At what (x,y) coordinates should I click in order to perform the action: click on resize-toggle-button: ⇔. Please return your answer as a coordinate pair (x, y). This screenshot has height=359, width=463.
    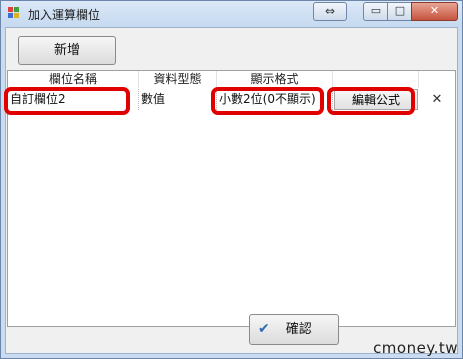
    Looking at the image, I should click on (330, 11).